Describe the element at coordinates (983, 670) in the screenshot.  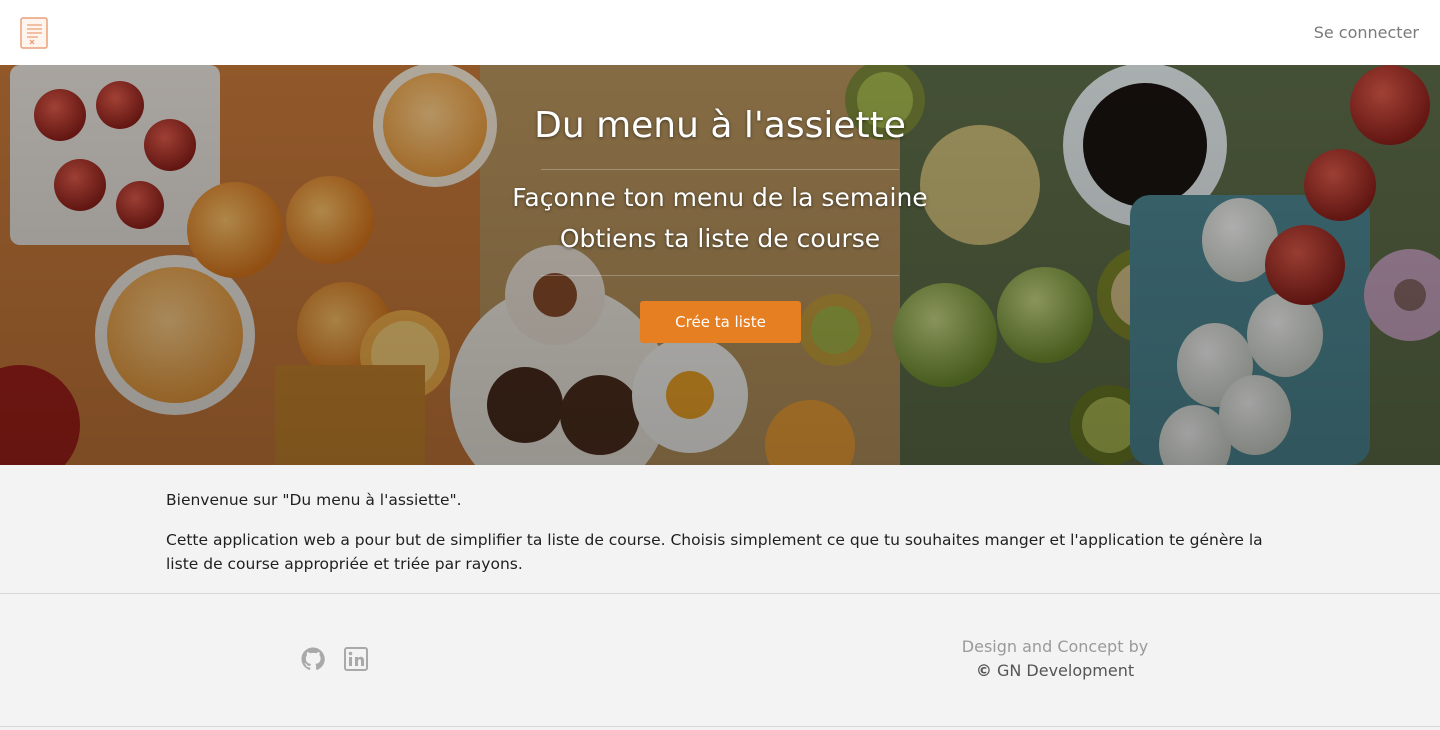
I see `copyright-icon: ©` at that location.